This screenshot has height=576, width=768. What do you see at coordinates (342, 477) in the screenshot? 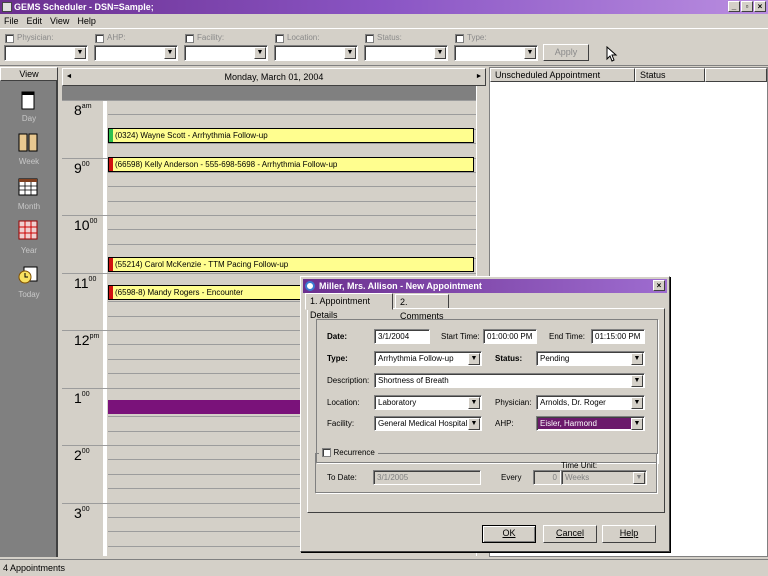
I see `to-date-label: To Date:` at bounding box center [342, 477].